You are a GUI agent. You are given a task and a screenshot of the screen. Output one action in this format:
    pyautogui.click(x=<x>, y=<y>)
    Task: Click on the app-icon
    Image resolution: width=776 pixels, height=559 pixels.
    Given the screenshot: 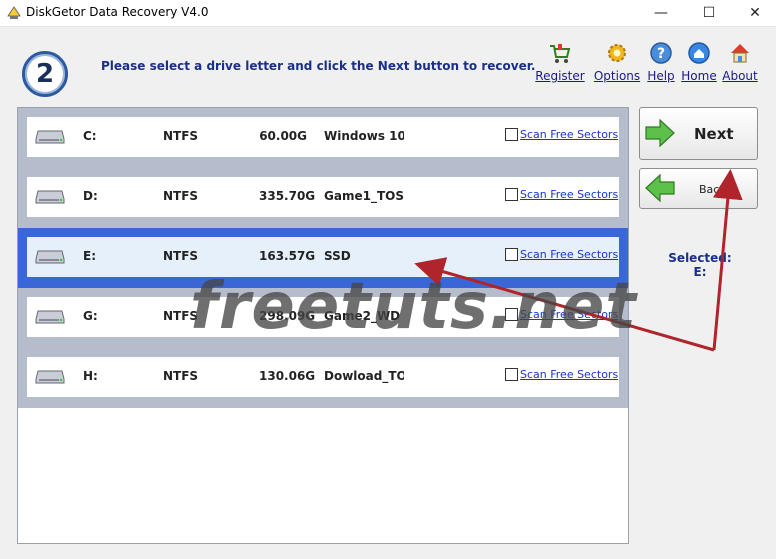 What is the action you would take?
    pyautogui.click(x=14, y=12)
    